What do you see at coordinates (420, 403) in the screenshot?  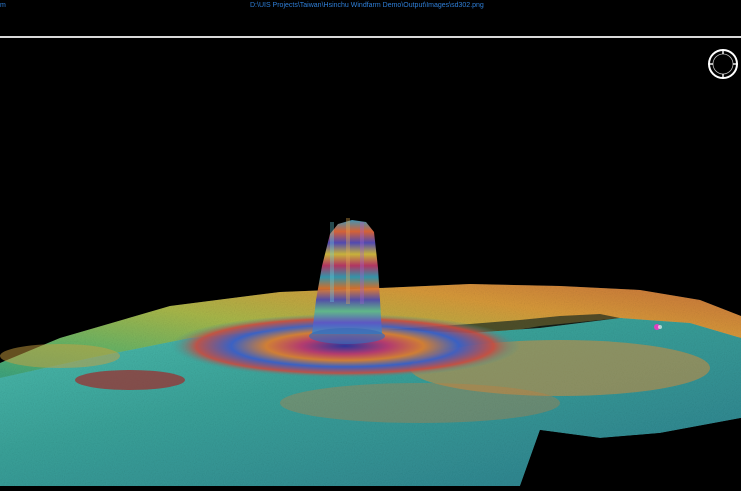 I see `seabed-warm-band` at bounding box center [420, 403].